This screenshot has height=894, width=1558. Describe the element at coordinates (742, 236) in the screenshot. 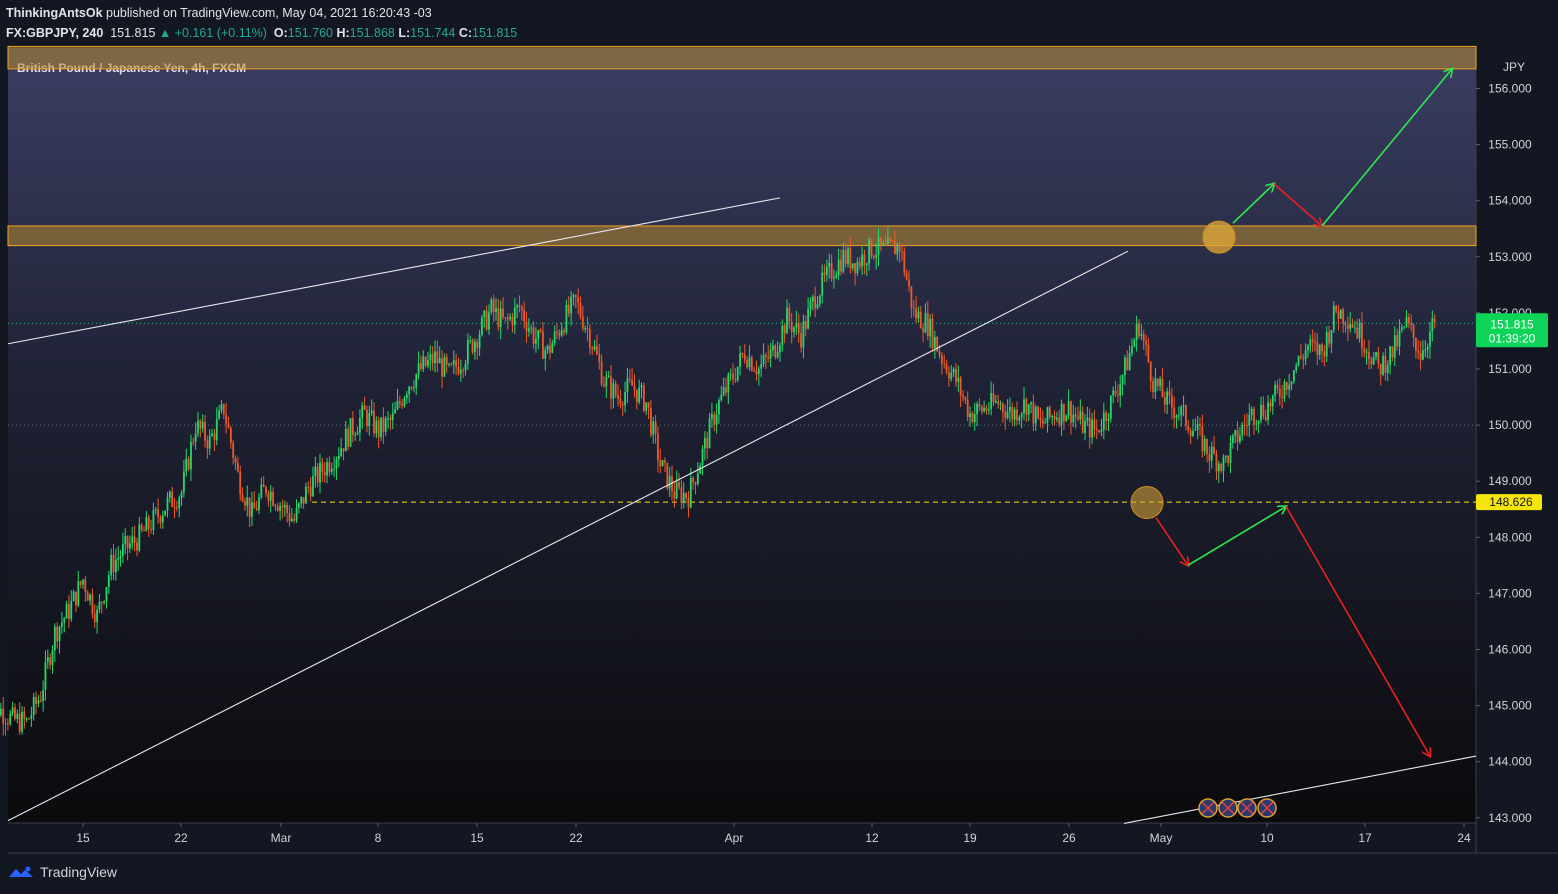

I see `resistance-zone` at that location.